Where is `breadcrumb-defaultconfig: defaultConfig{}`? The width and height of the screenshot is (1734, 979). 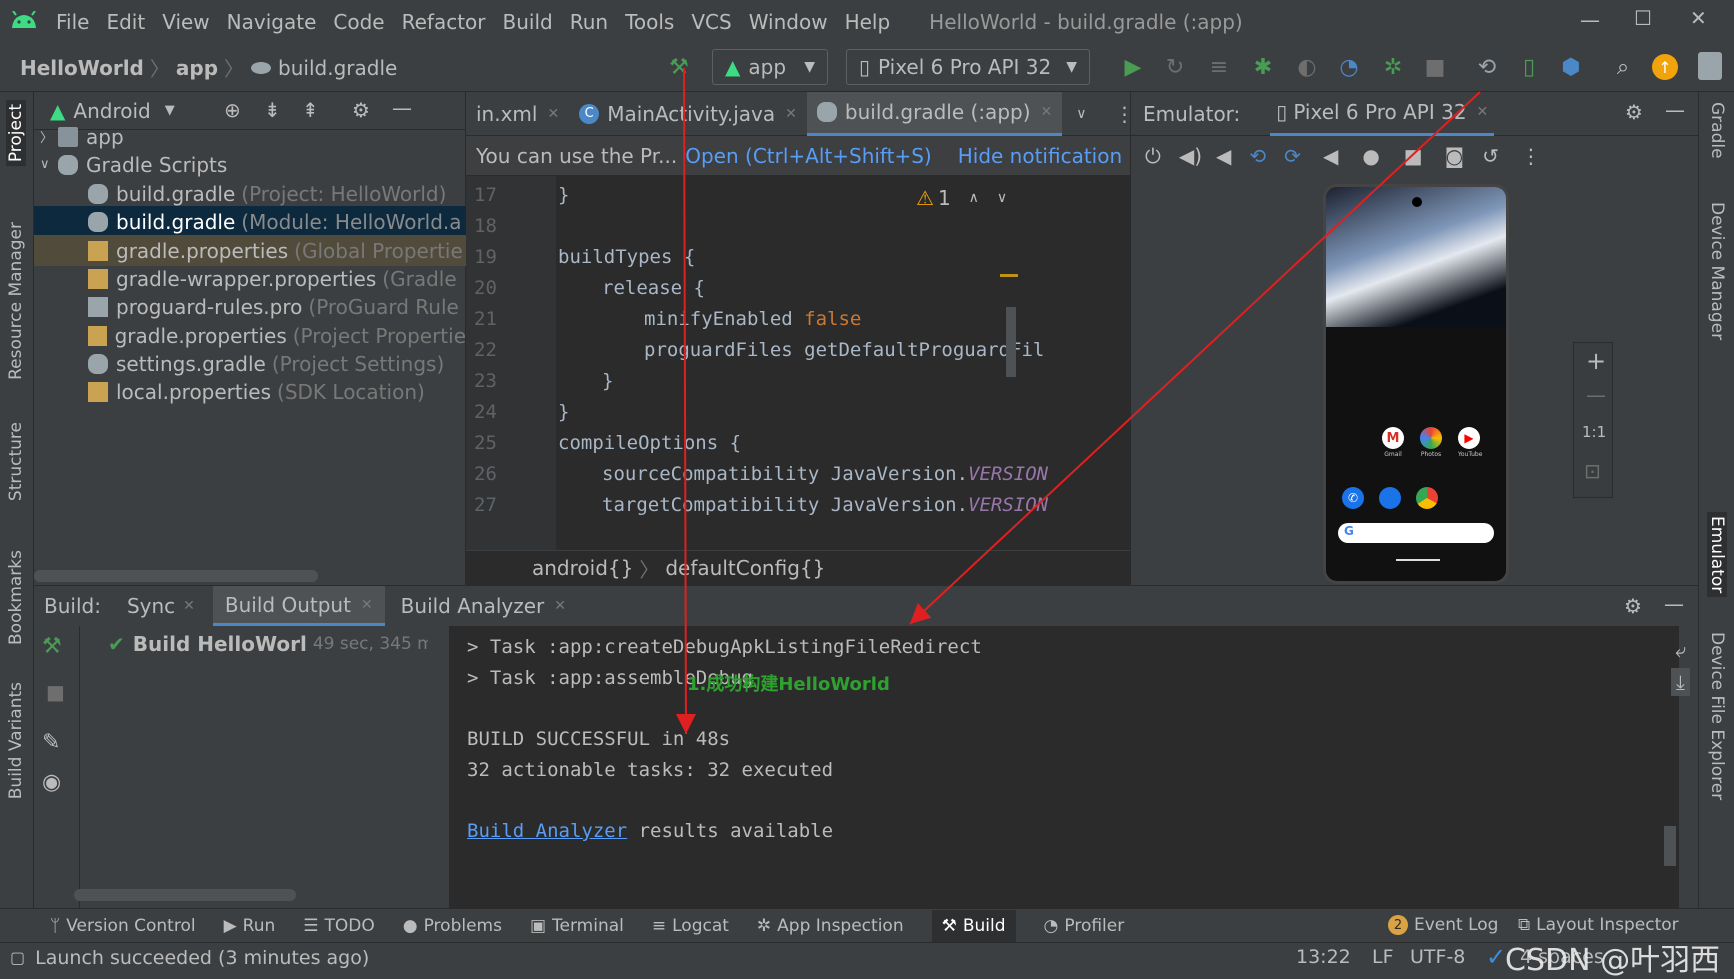
breadcrumb-defaultconfig: defaultConfig{} is located at coordinates (745, 568).